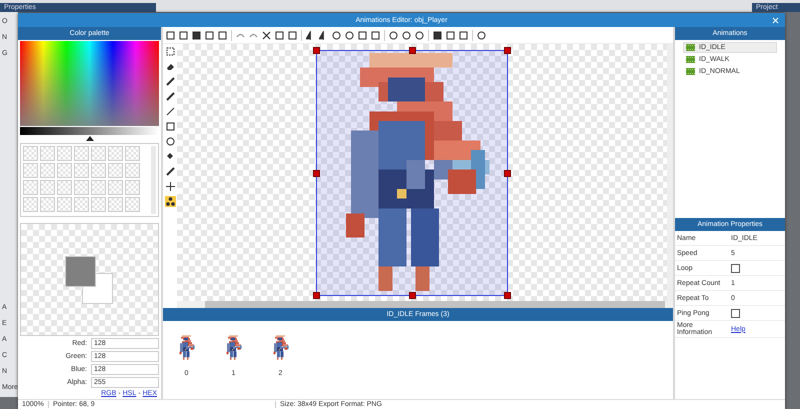 Image resolution: width=800 pixels, height=409 pixels. I want to click on crosshair-icon, so click(170, 186).